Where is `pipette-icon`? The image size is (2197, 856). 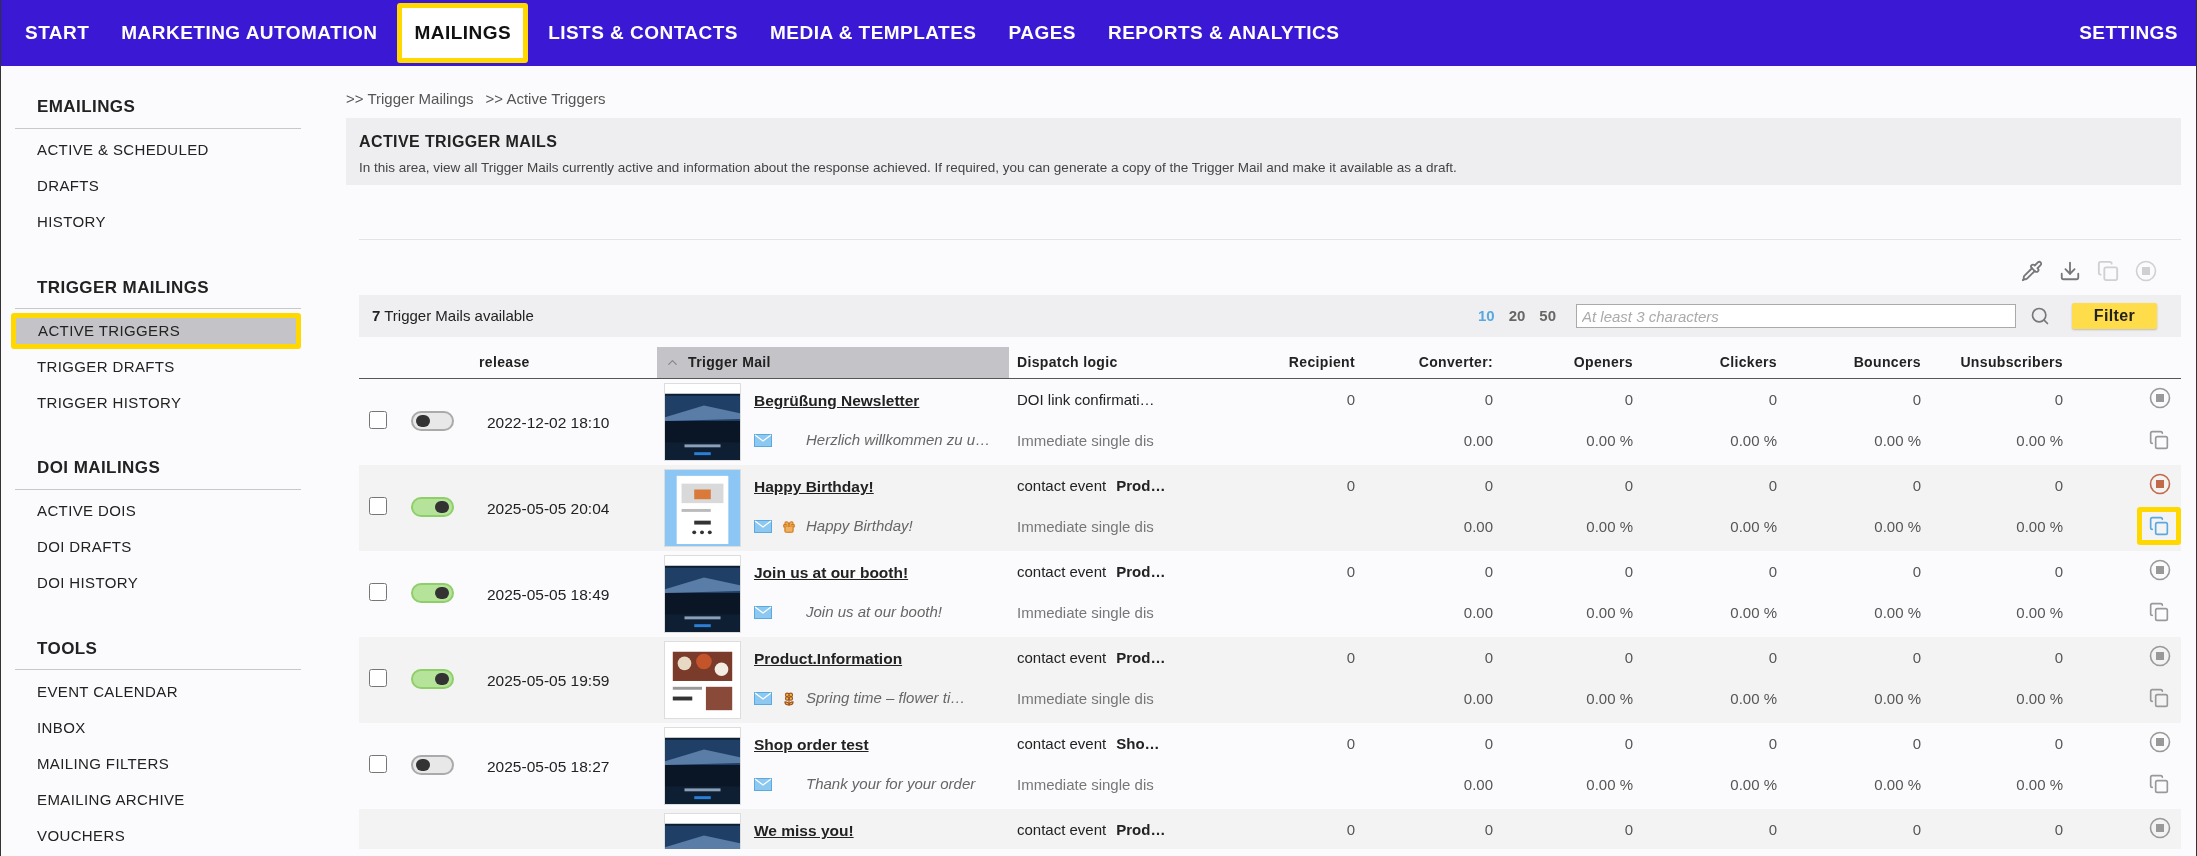 pipette-icon is located at coordinates (2032, 271).